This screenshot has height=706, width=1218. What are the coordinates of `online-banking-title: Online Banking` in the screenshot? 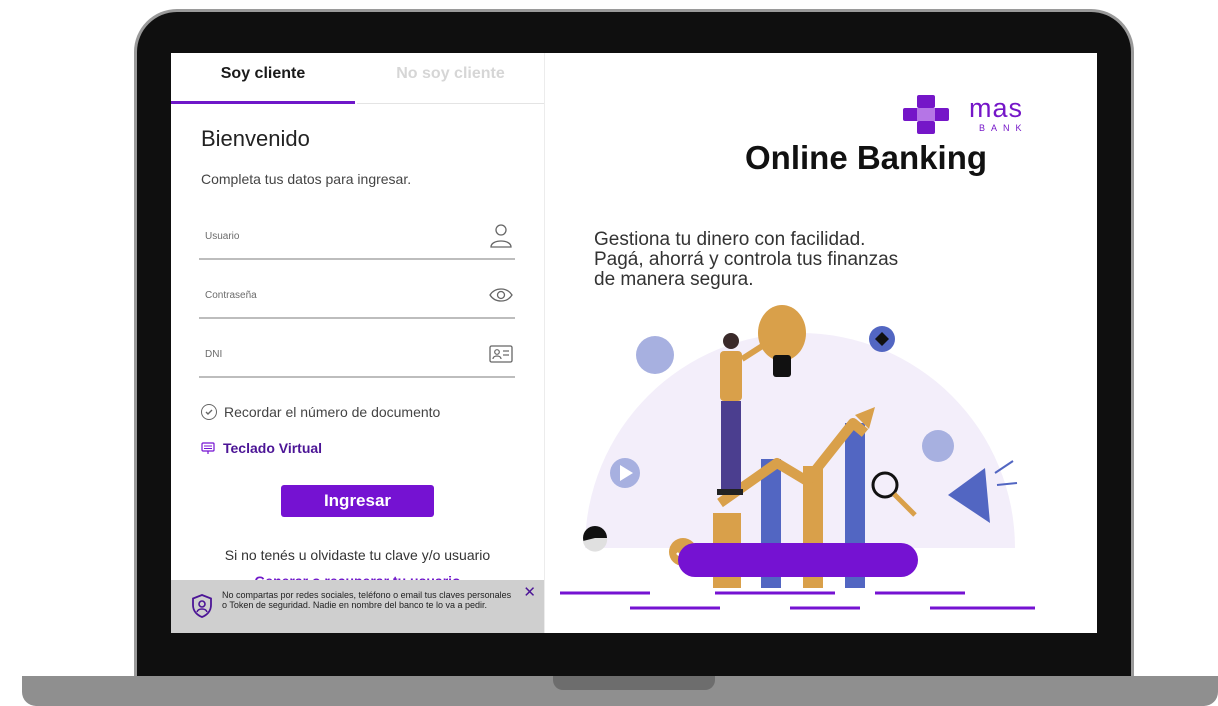 It's located at (866, 157).